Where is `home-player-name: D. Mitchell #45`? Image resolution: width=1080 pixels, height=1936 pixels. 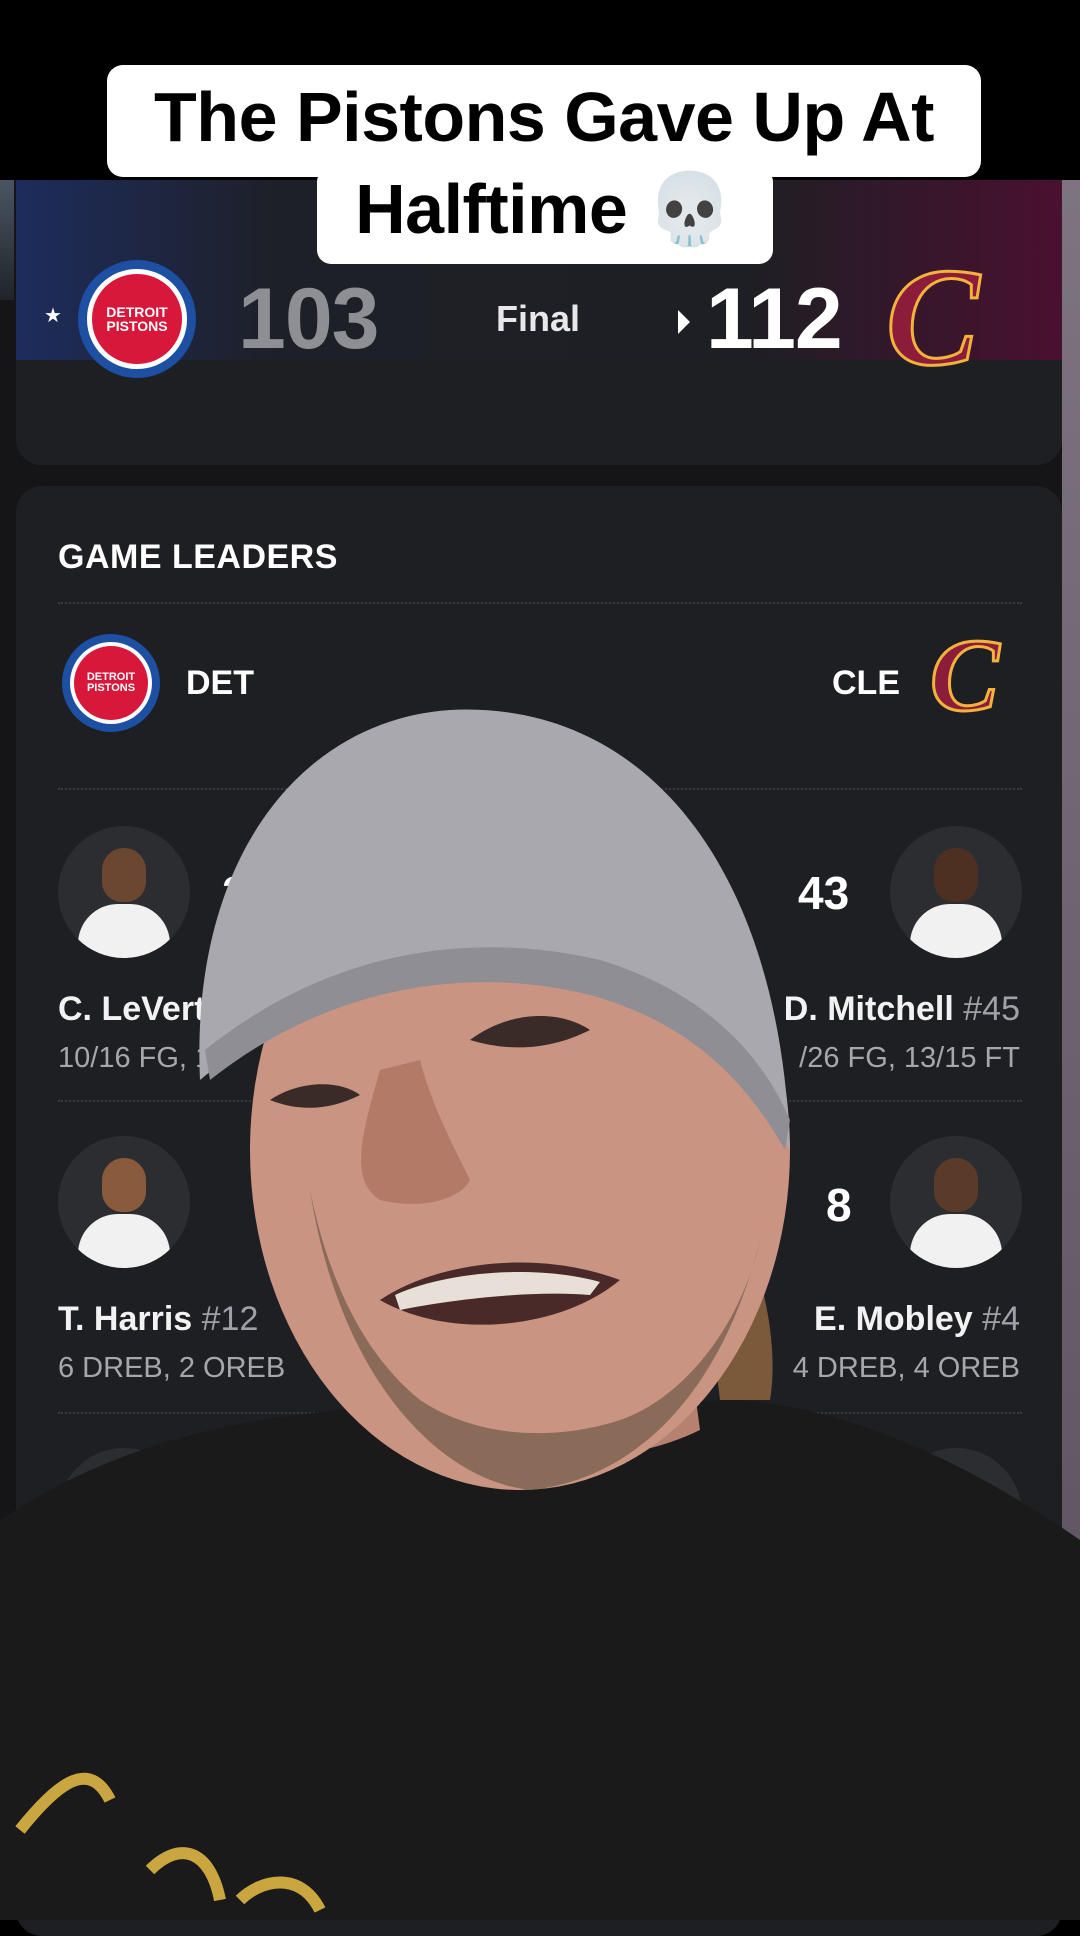
home-player-name: D. Mitchell #45 is located at coordinates (902, 1009).